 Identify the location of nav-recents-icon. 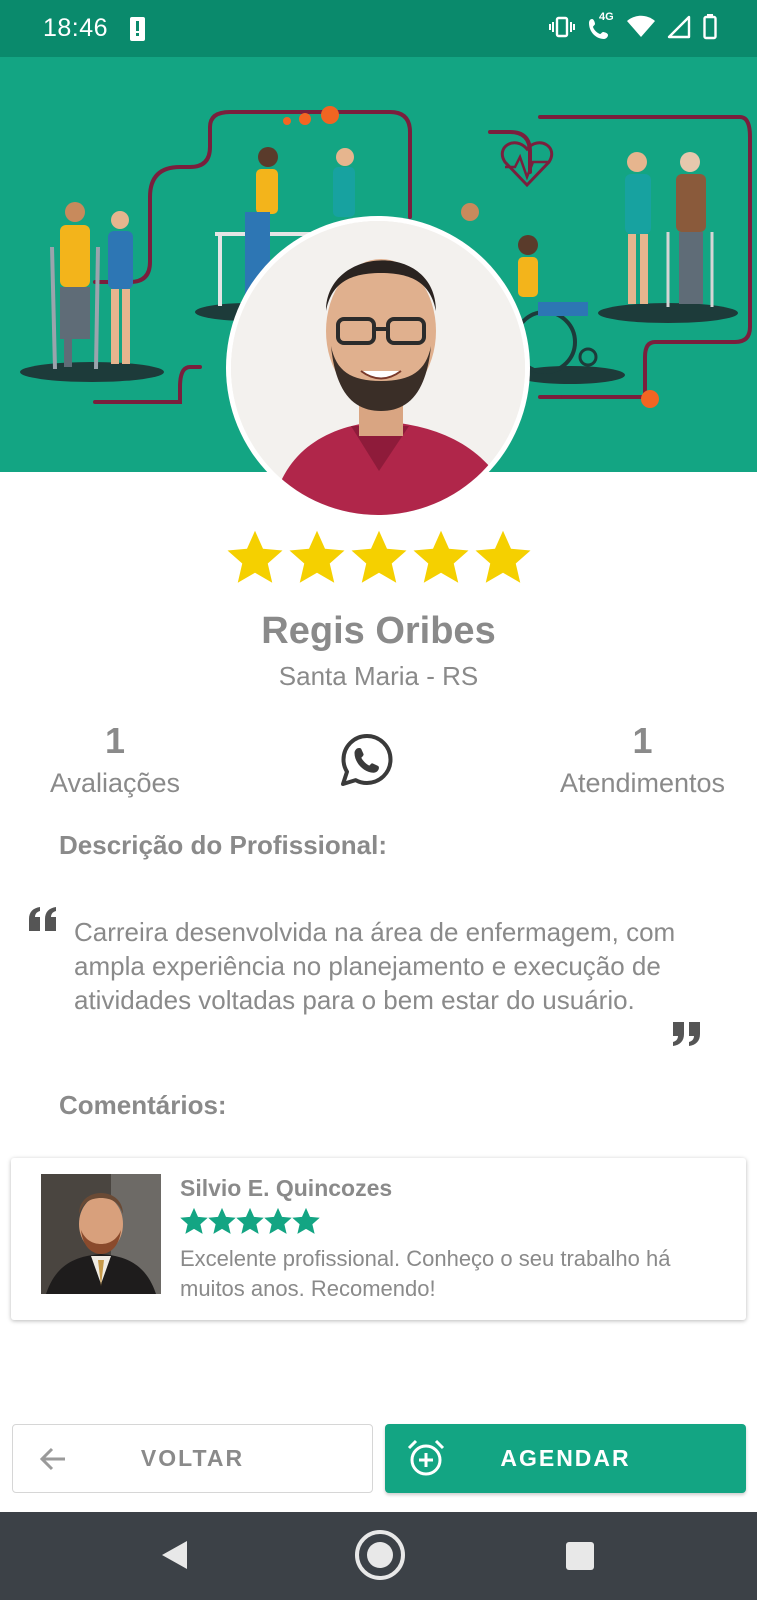
(580, 1556).